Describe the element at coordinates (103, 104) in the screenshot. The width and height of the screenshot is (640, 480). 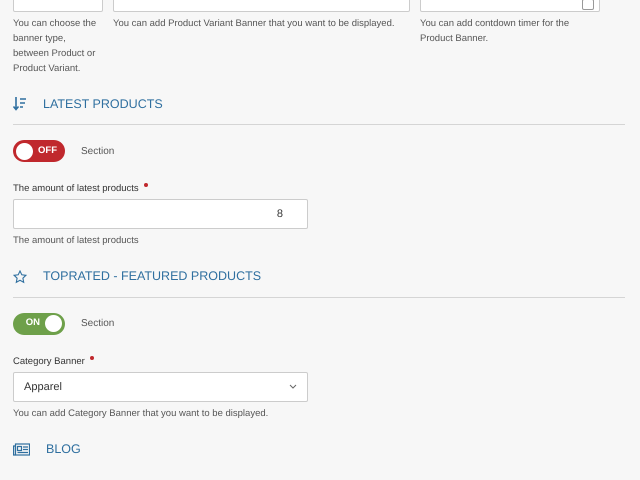
I see `section-title: LATEST PRODUCTS` at that location.